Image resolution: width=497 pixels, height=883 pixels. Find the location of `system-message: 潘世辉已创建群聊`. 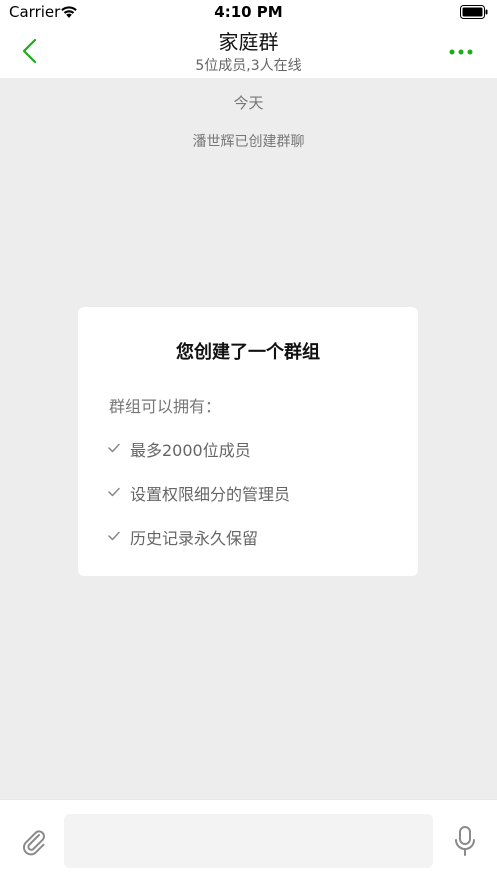

system-message: 潘世辉已创建群聊 is located at coordinates (248, 142).